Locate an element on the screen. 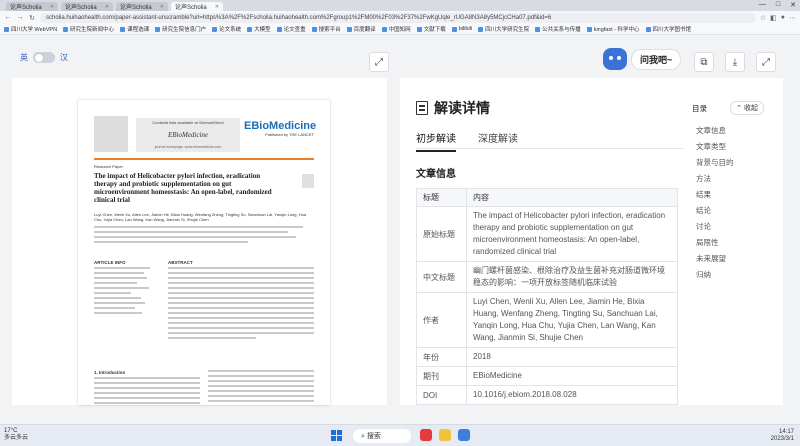 The image size is (800, 446). assistant-widget: 问我吧~ is located at coordinates (642, 59).